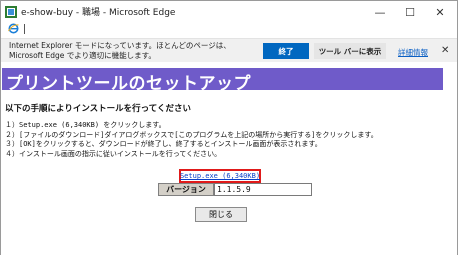  I want to click on maximize-button: ☐, so click(410, 12).